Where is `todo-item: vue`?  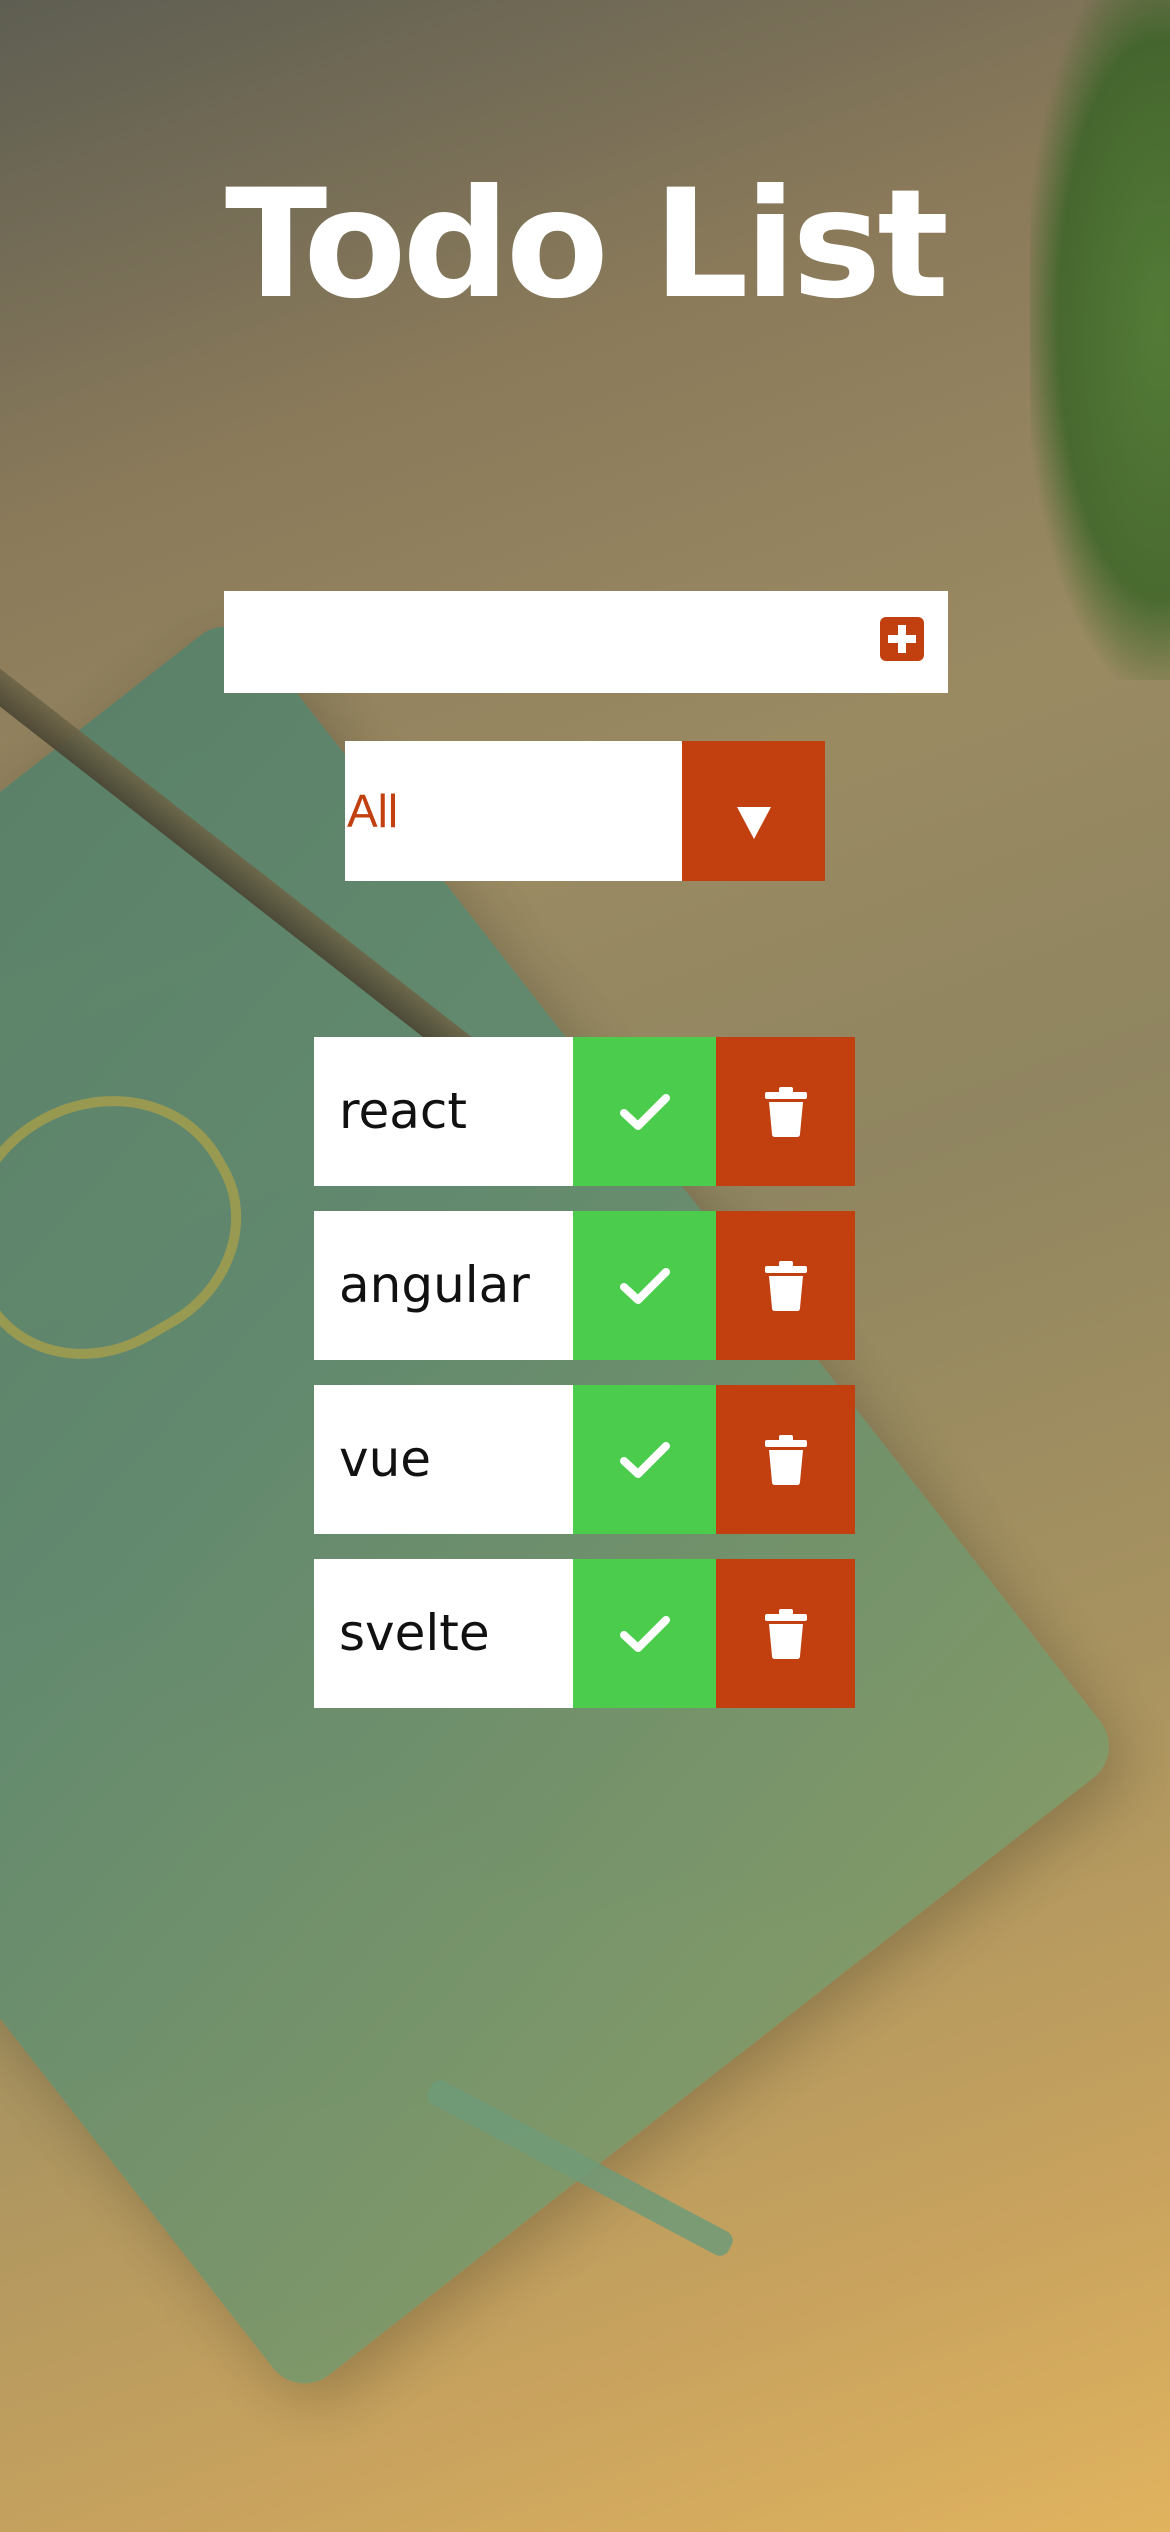
todo-item: vue is located at coordinates (584, 1459).